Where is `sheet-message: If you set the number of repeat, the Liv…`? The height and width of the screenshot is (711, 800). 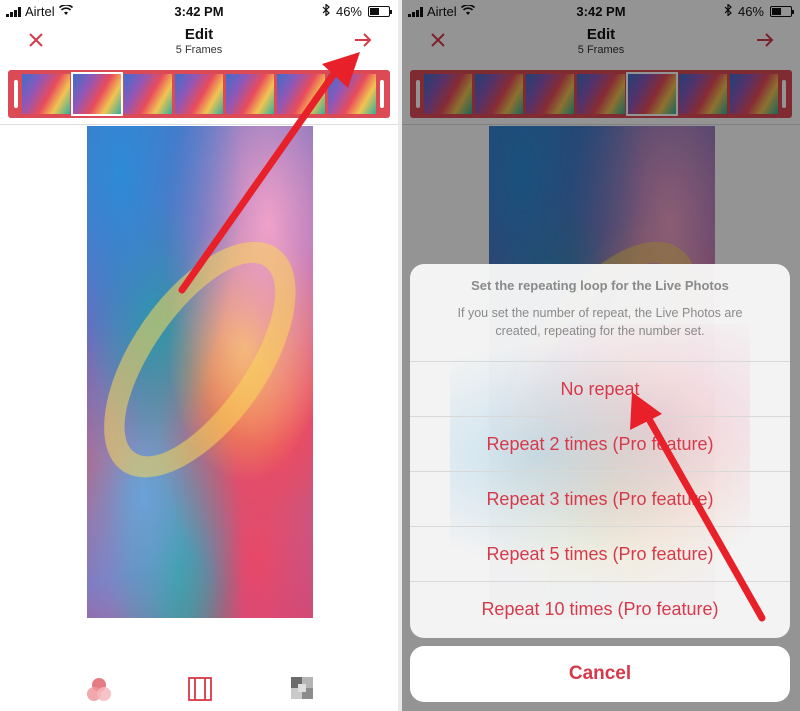
sheet-message: If you set the number of repeat, the Liv… is located at coordinates (600, 322).